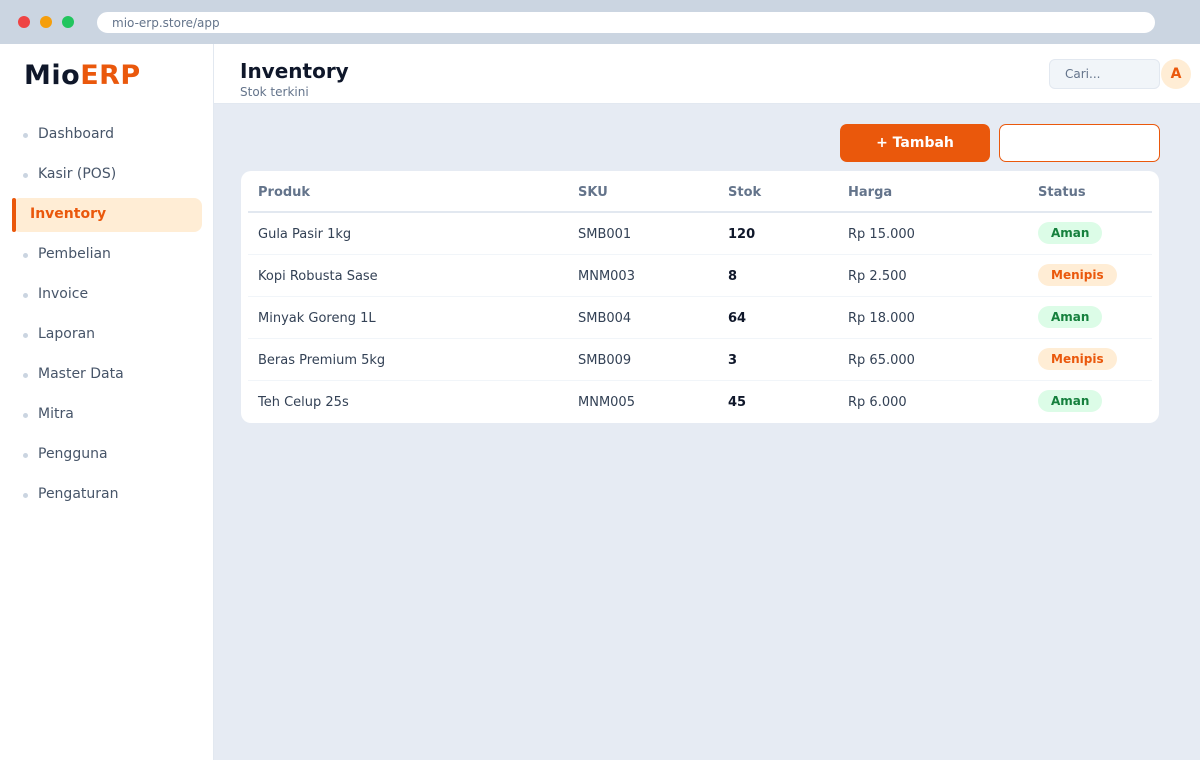  Describe the element at coordinates (1104, 74) in the screenshot. I see `search-input` at that location.